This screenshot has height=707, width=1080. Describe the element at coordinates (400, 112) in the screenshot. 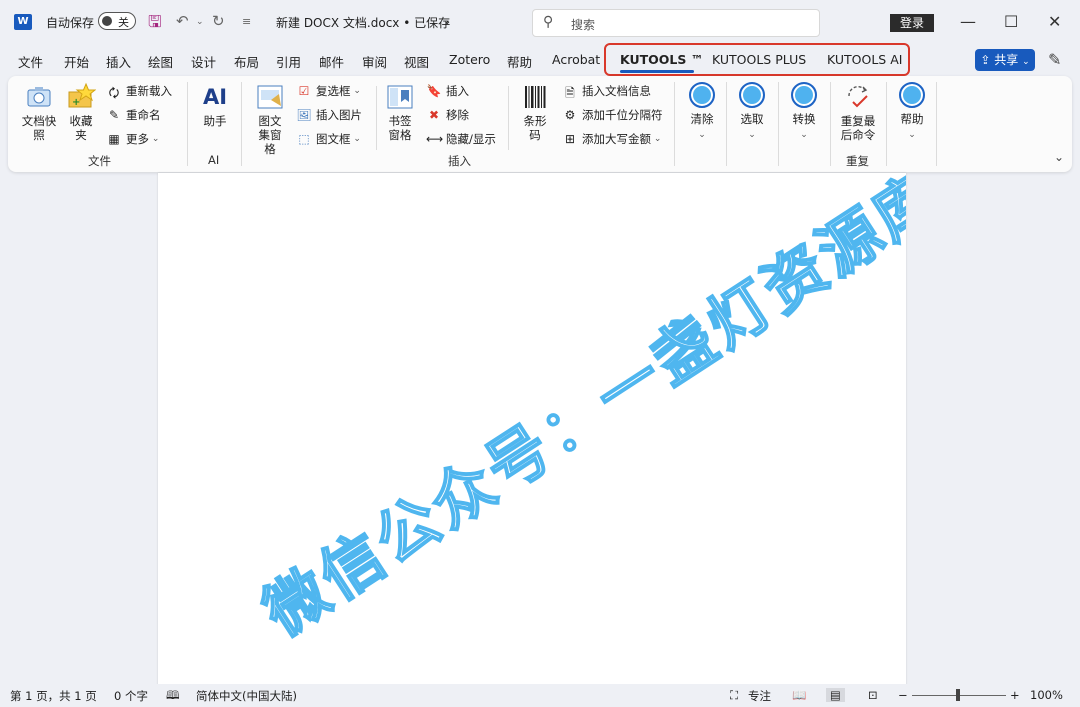

I see `bookmark-pane-button: 书签窗格` at that location.